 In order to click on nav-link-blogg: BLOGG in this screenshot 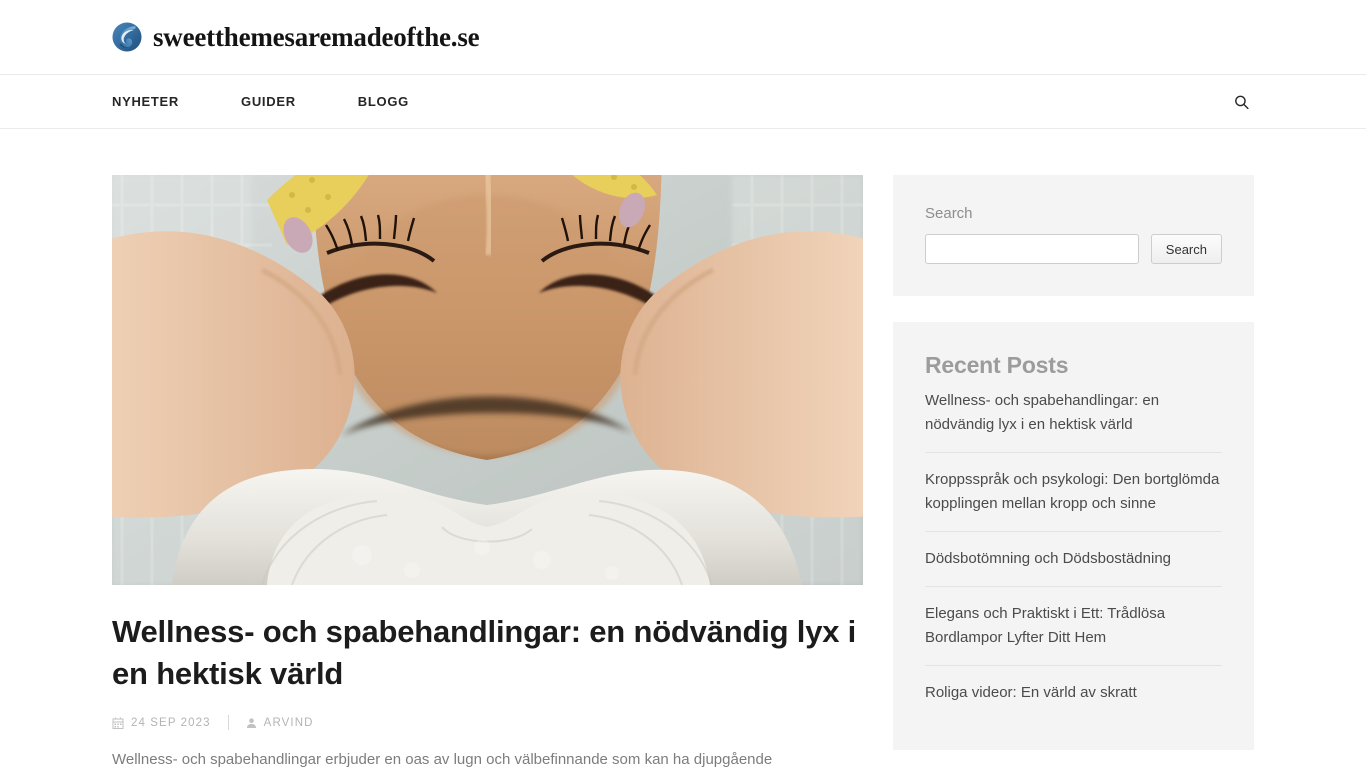, I will do `click(383, 101)`.